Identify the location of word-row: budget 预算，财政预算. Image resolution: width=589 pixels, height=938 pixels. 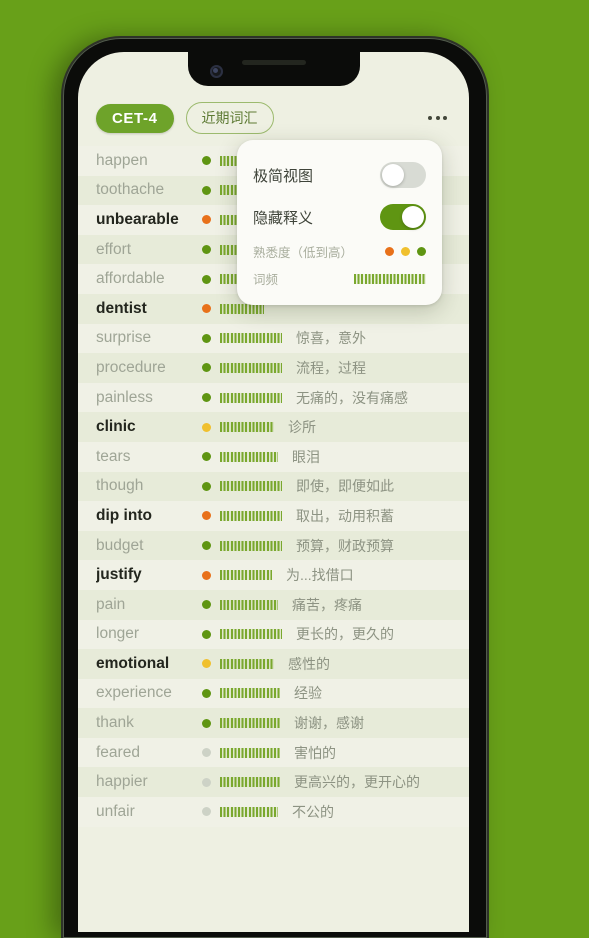
(273, 545).